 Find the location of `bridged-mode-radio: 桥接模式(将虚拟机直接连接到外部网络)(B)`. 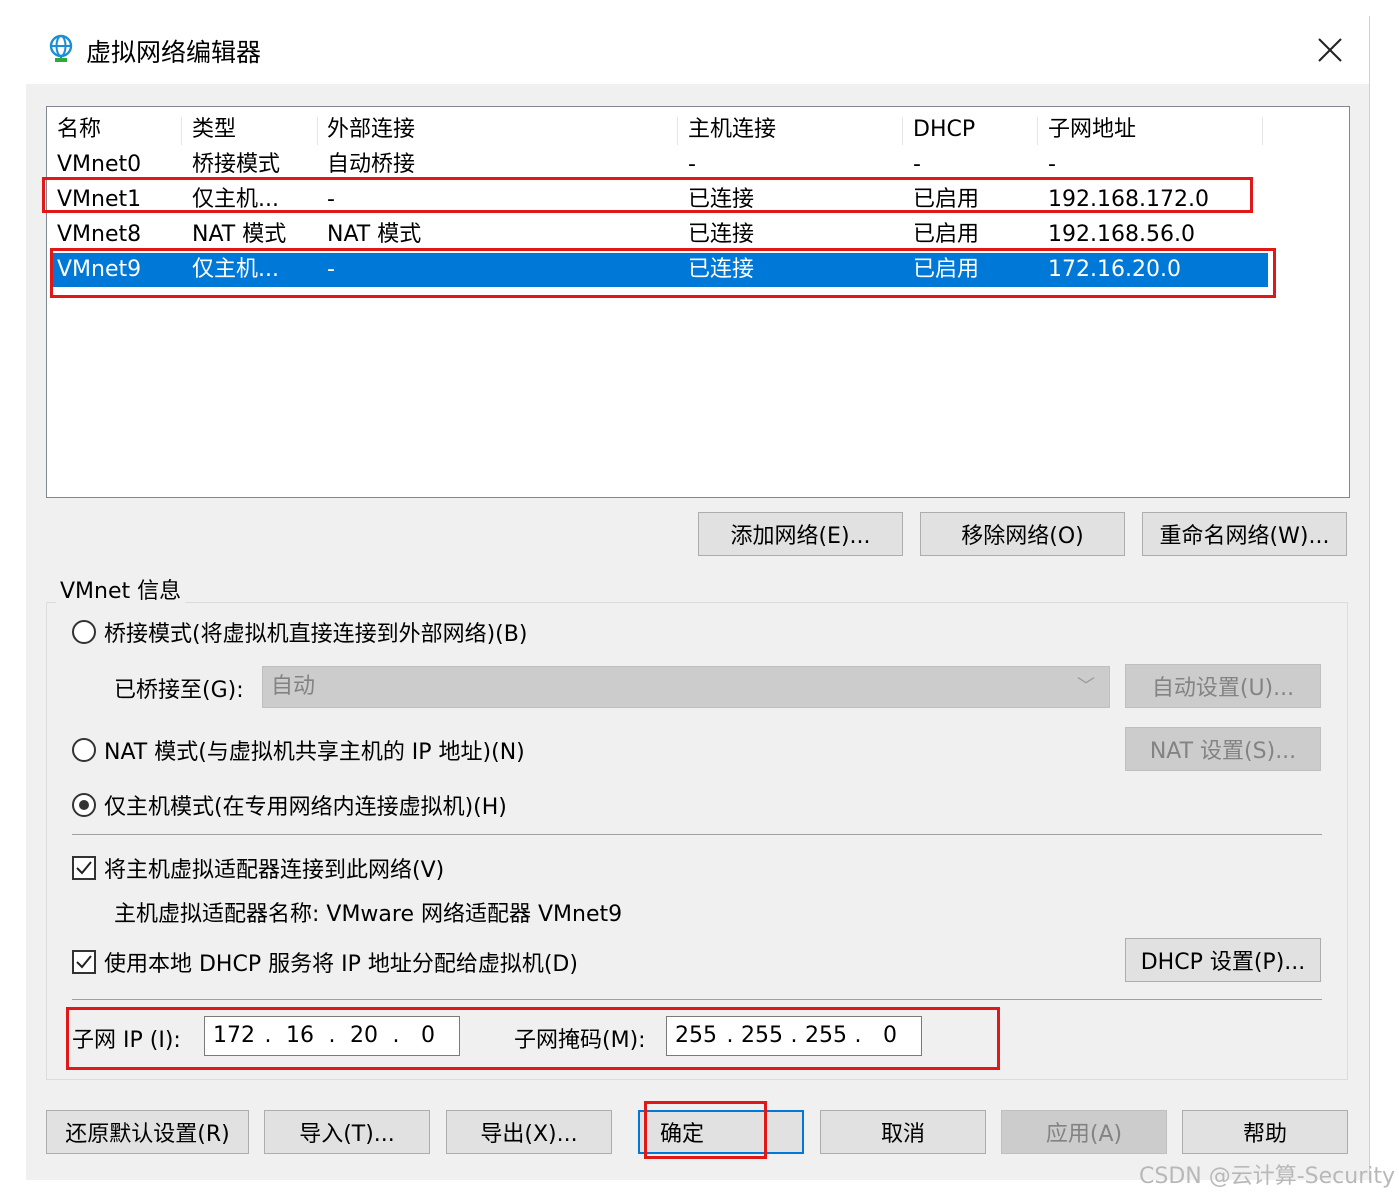

bridged-mode-radio: 桥接模式(将虚拟机直接连接到外部网络)(B) is located at coordinates (299, 632).